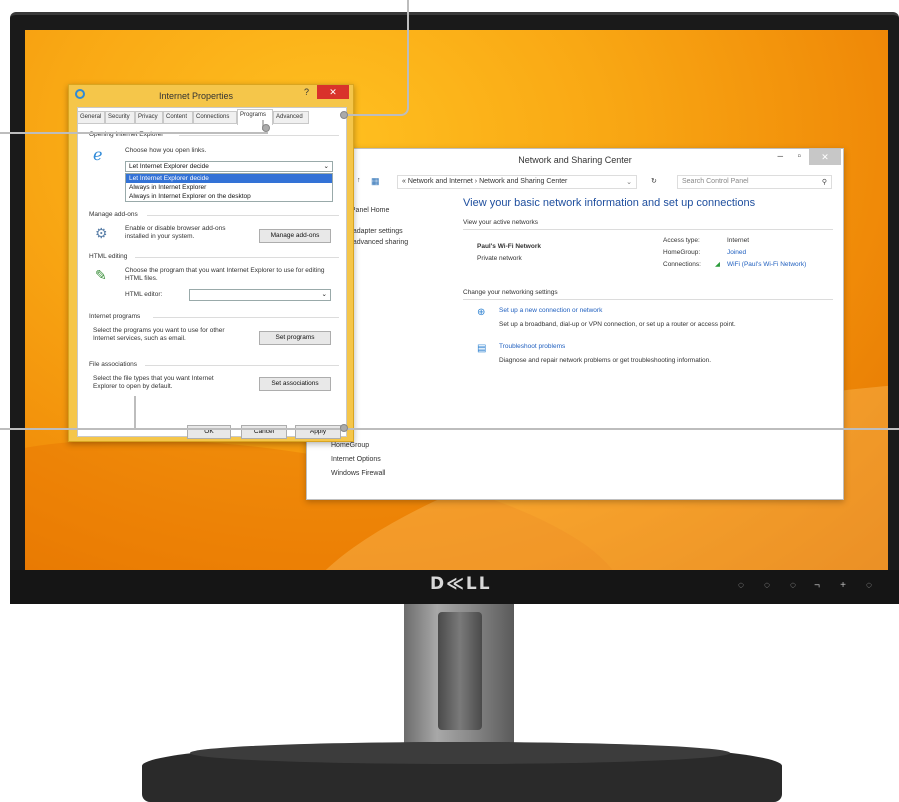 The image size is (899, 802). Describe the element at coordinates (460, 671) in the screenshot. I see `monitor-stand-slot` at that location.